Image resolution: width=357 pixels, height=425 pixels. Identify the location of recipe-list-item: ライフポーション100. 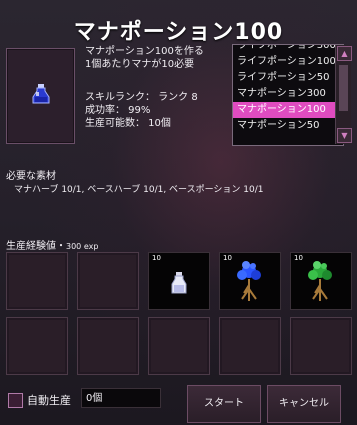
(288, 62).